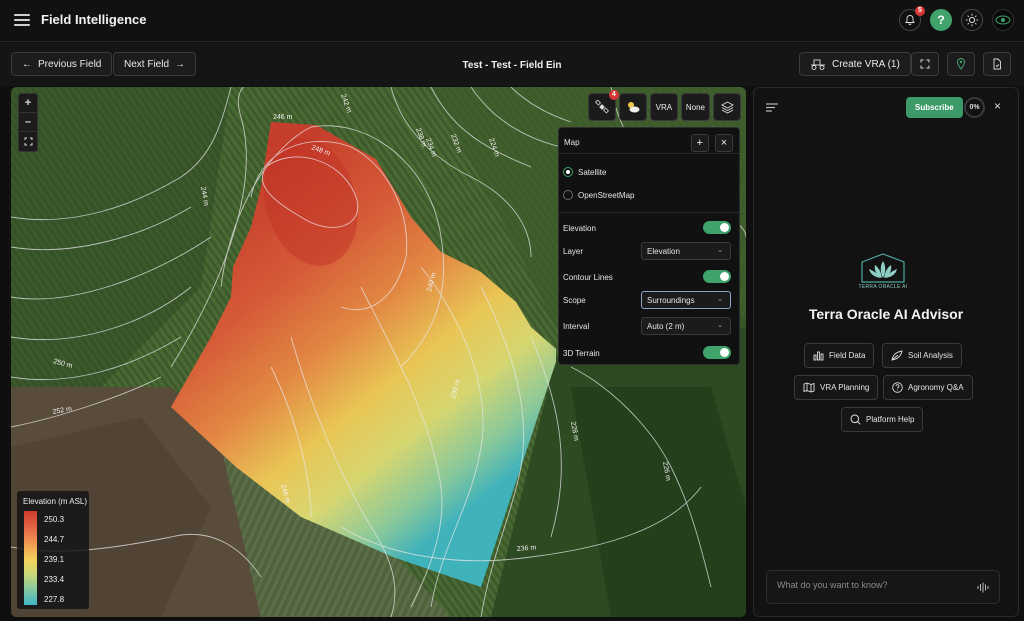  Describe the element at coordinates (568, 172) in the screenshot. I see `radio-selected` at that location.